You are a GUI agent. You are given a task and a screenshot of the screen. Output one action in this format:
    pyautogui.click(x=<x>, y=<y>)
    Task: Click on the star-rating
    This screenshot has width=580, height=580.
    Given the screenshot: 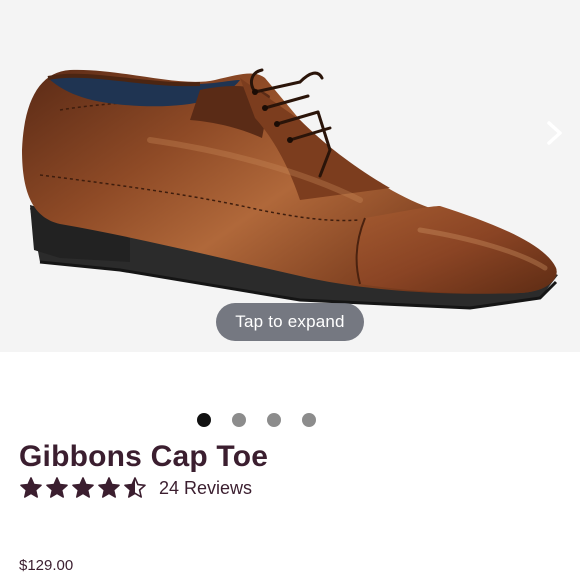 What is the action you would take?
    pyautogui.click(x=83, y=488)
    